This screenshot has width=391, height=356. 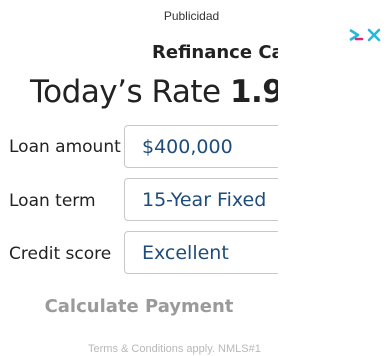 I want to click on credit-score-label: Credit score, so click(x=60, y=254).